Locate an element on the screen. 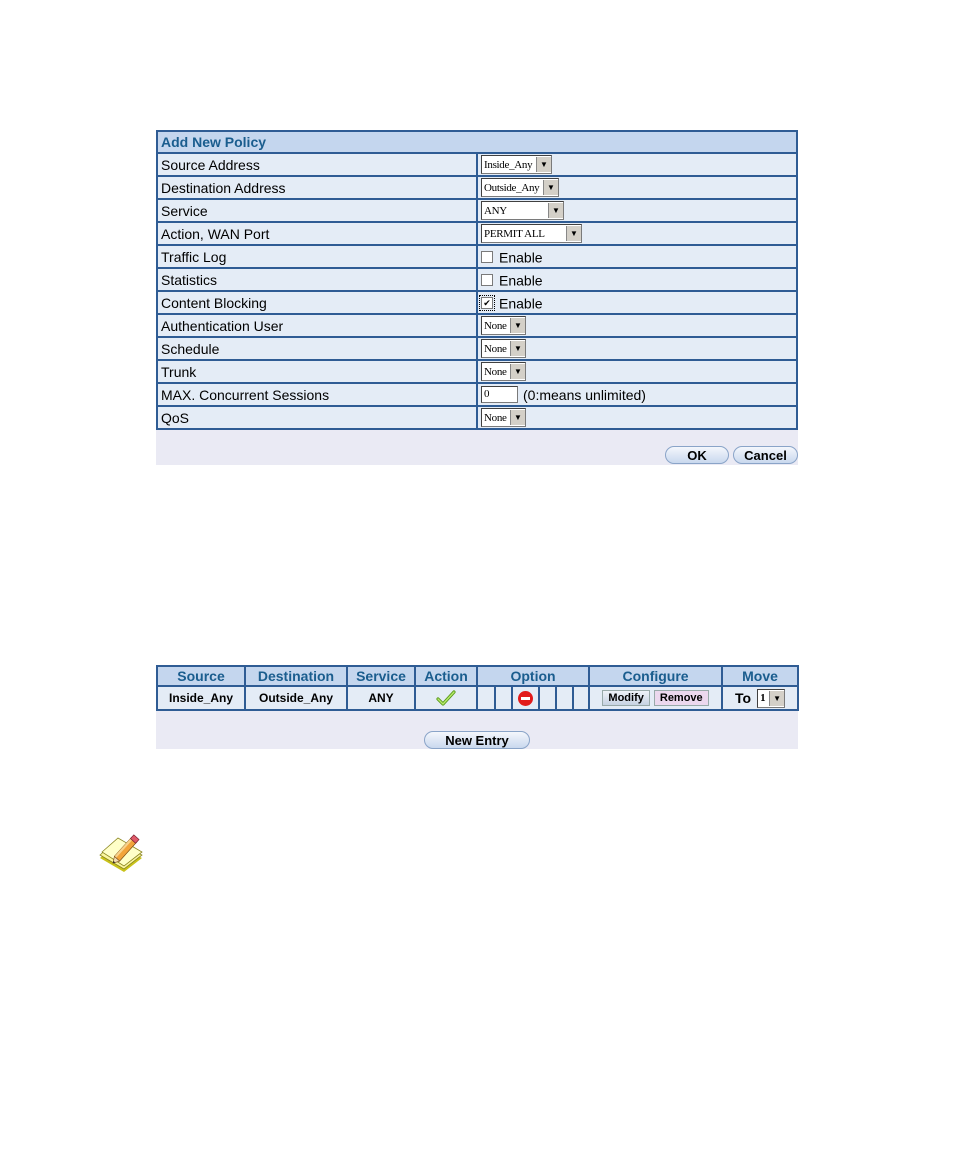 The image size is (954, 1155). note-pencil-icon is located at coordinates (121, 853).